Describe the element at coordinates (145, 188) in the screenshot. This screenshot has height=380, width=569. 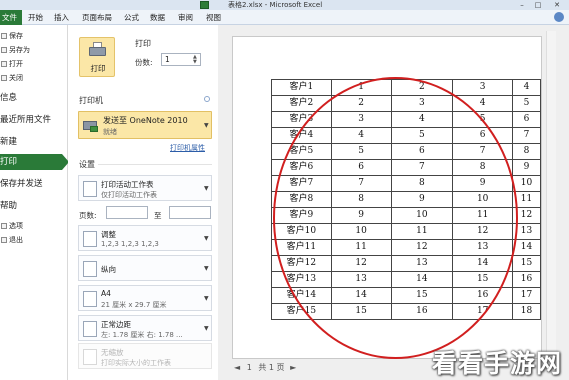
I see `print-what-dropdown: 打印活动工作表 仅打印活动工作表 ▼` at that location.